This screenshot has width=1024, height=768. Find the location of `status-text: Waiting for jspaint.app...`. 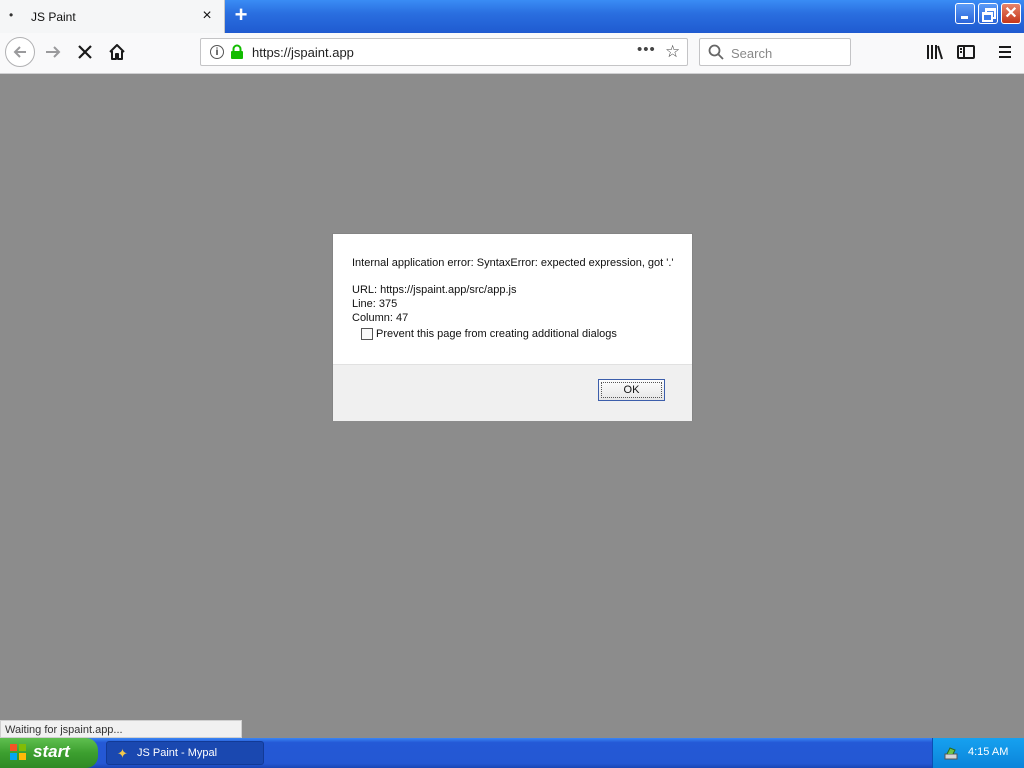

status-text: Waiting for jspaint.app... is located at coordinates (64, 730).